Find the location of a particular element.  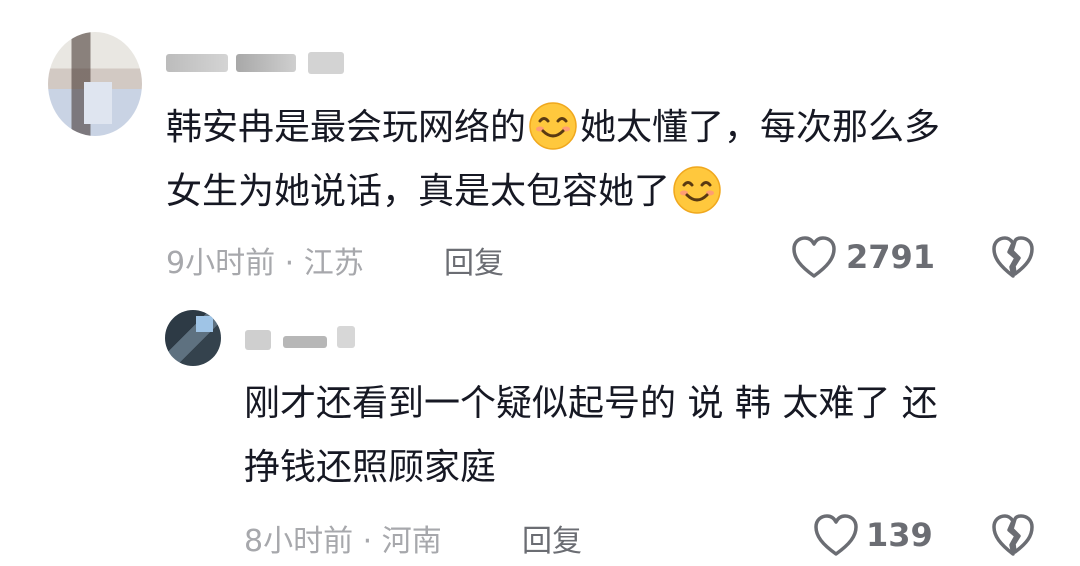

comment-text-part: 女生为她说话，真是太包容她了 is located at coordinates (418, 191).